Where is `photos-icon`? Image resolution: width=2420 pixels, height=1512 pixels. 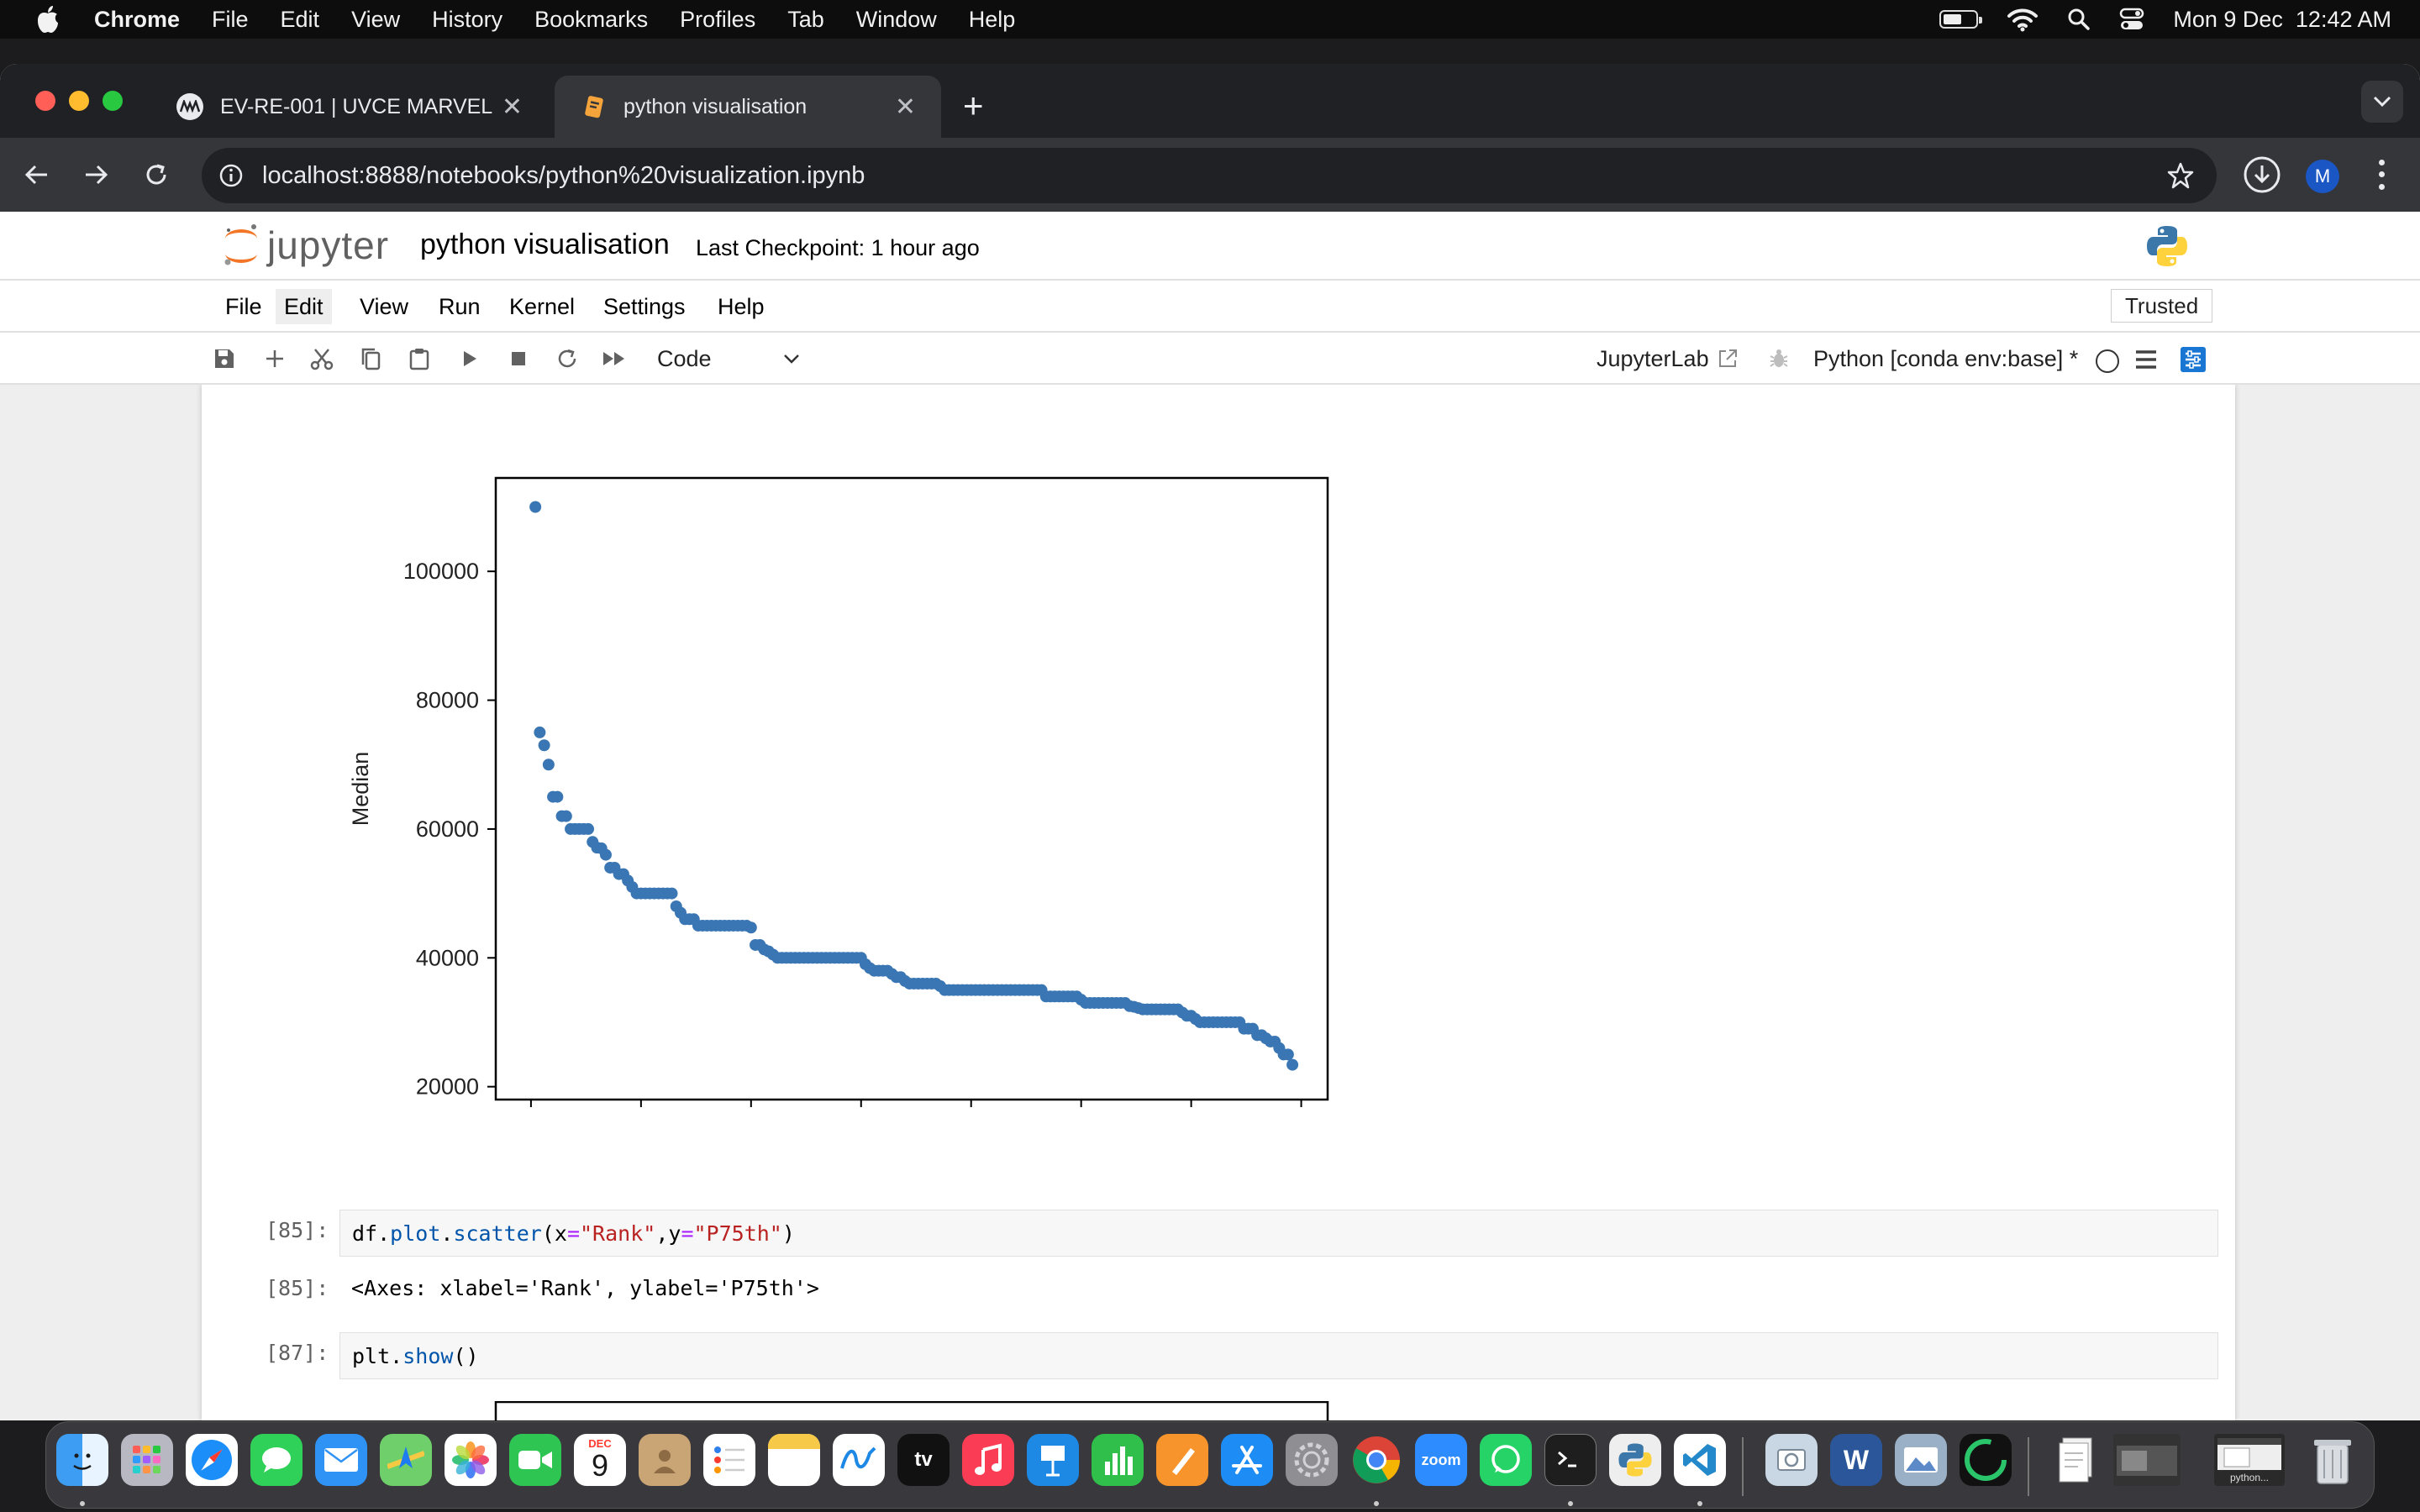 photos-icon is located at coordinates (471, 1460).